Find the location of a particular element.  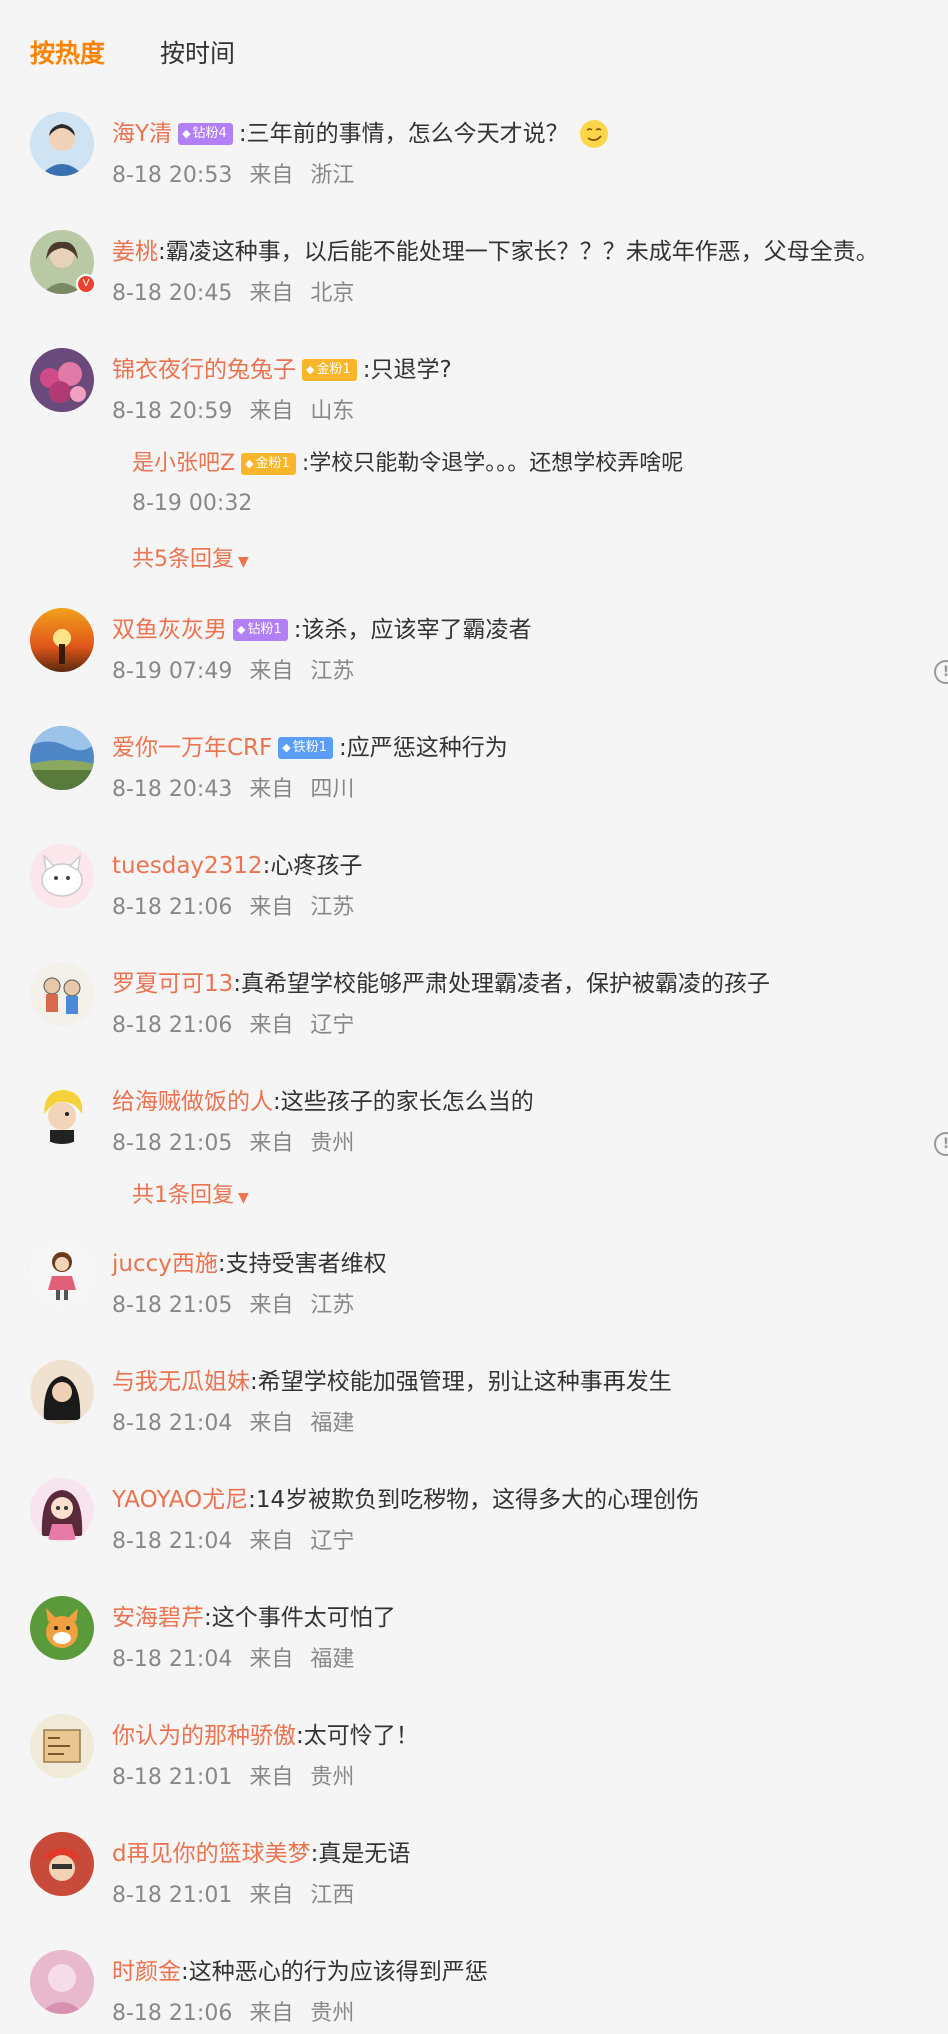

comment-location: 四川 is located at coordinates (332, 789).